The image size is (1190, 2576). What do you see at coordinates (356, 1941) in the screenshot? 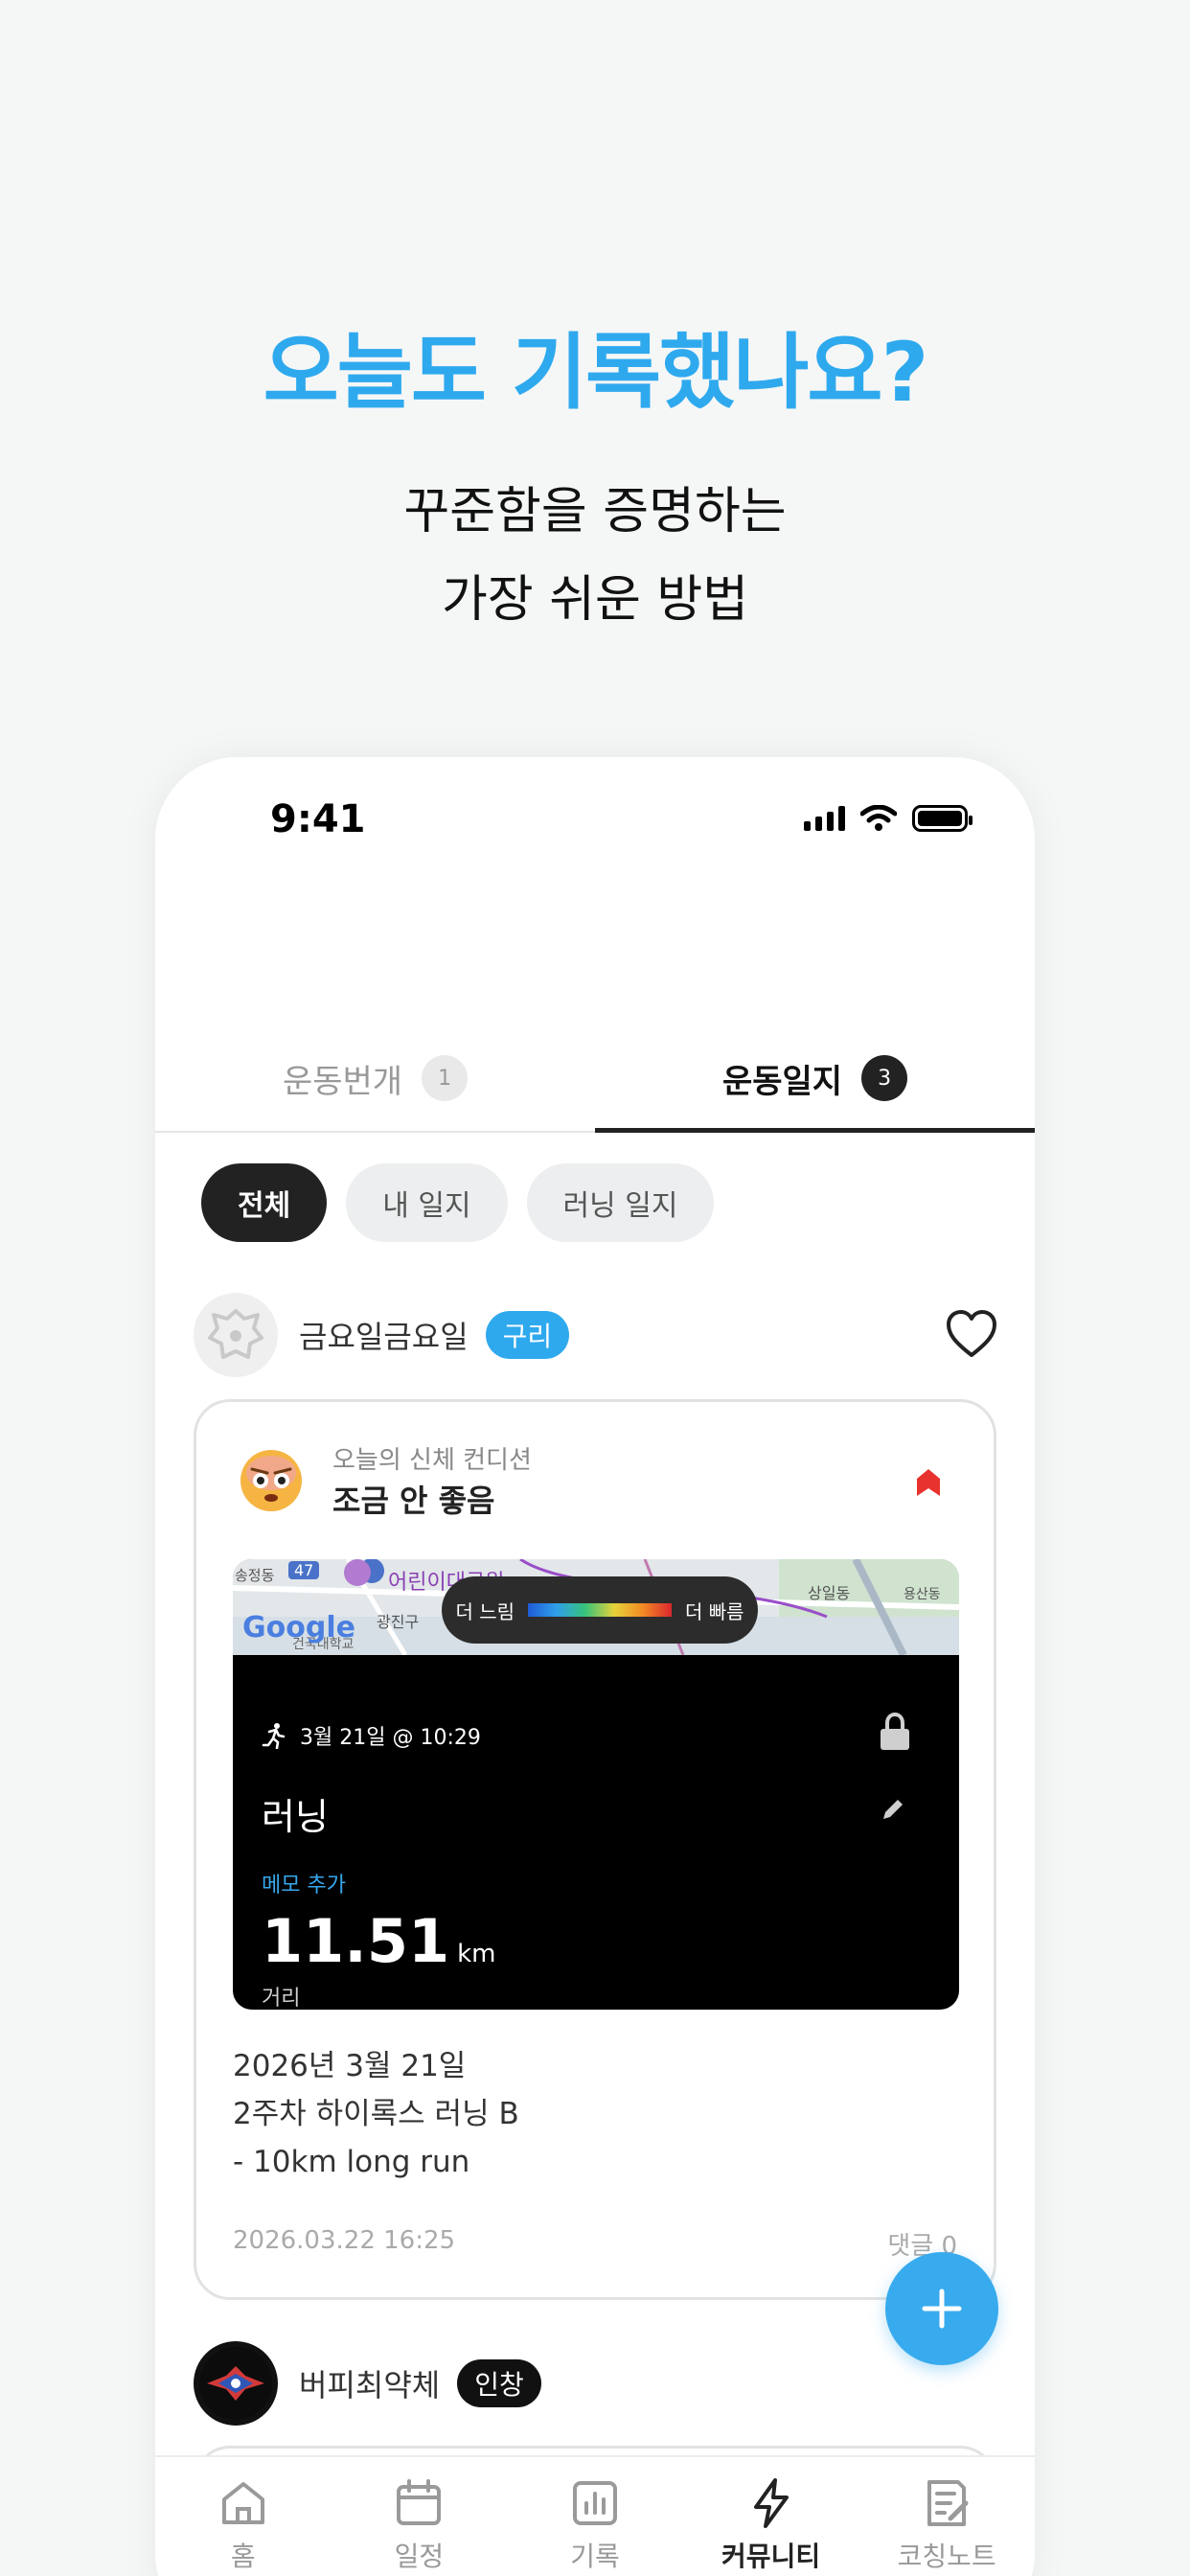
I see `distance-value: 11.51` at bounding box center [356, 1941].